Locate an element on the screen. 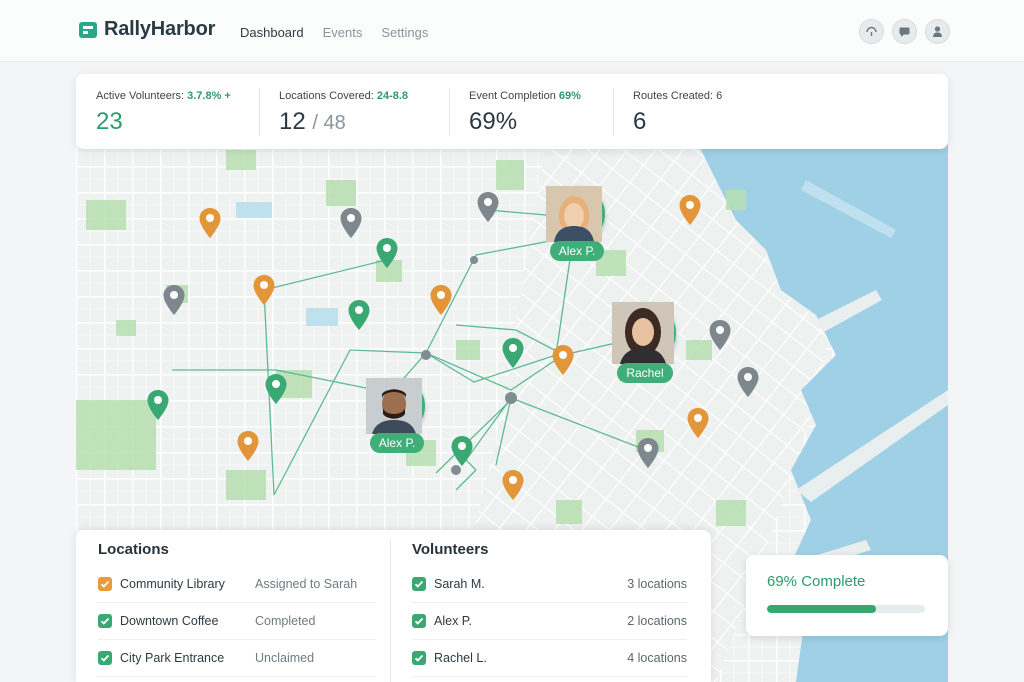 The width and height of the screenshot is (1024, 682). location-status: Completed is located at coordinates (285, 621).